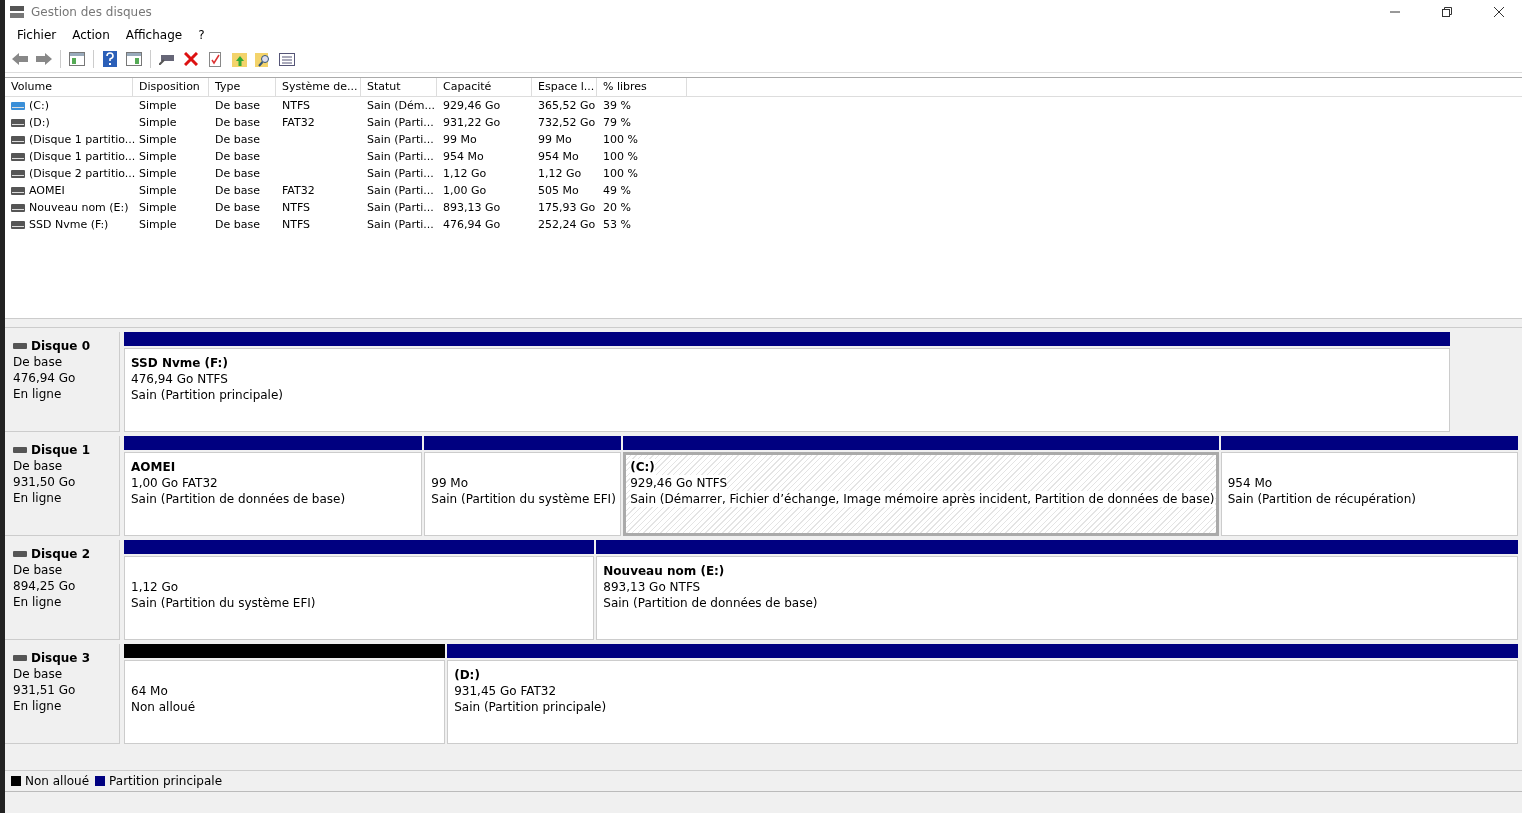  What do you see at coordinates (201, 35) in the screenshot?
I see `menu-item: ?` at bounding box center [201, 35].